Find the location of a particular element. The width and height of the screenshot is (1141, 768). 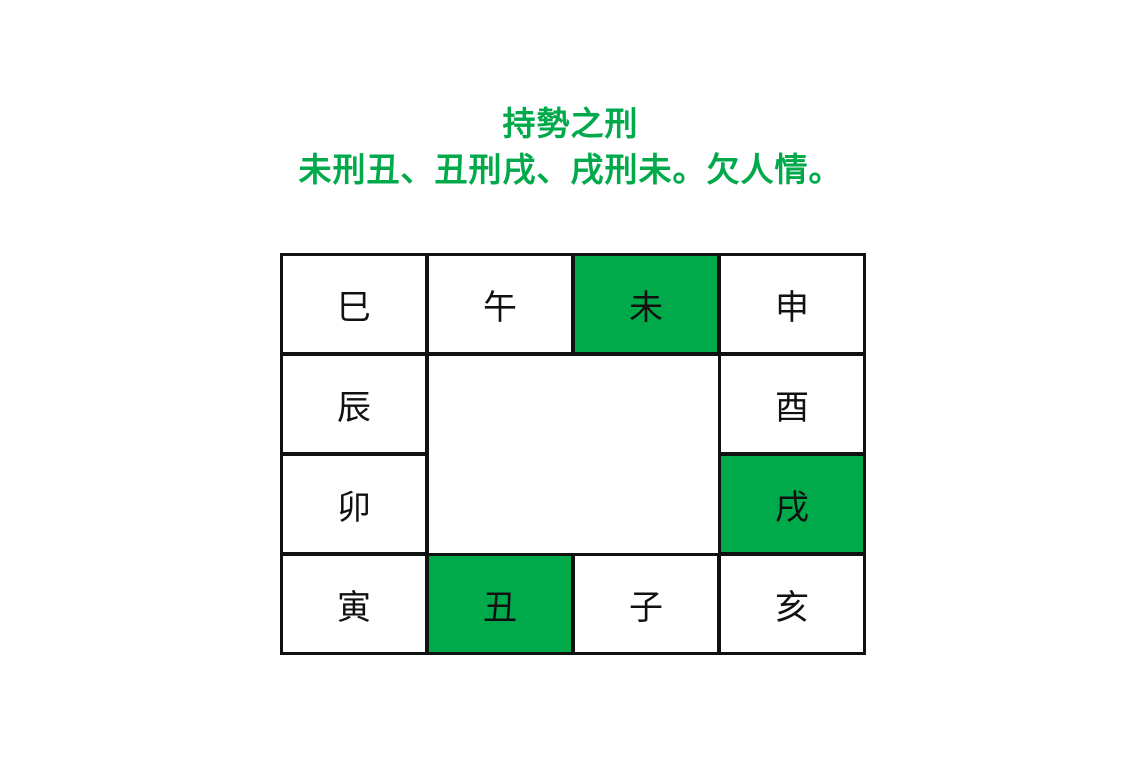

branch-cell: 卯 is located at coordinates (354, 504).